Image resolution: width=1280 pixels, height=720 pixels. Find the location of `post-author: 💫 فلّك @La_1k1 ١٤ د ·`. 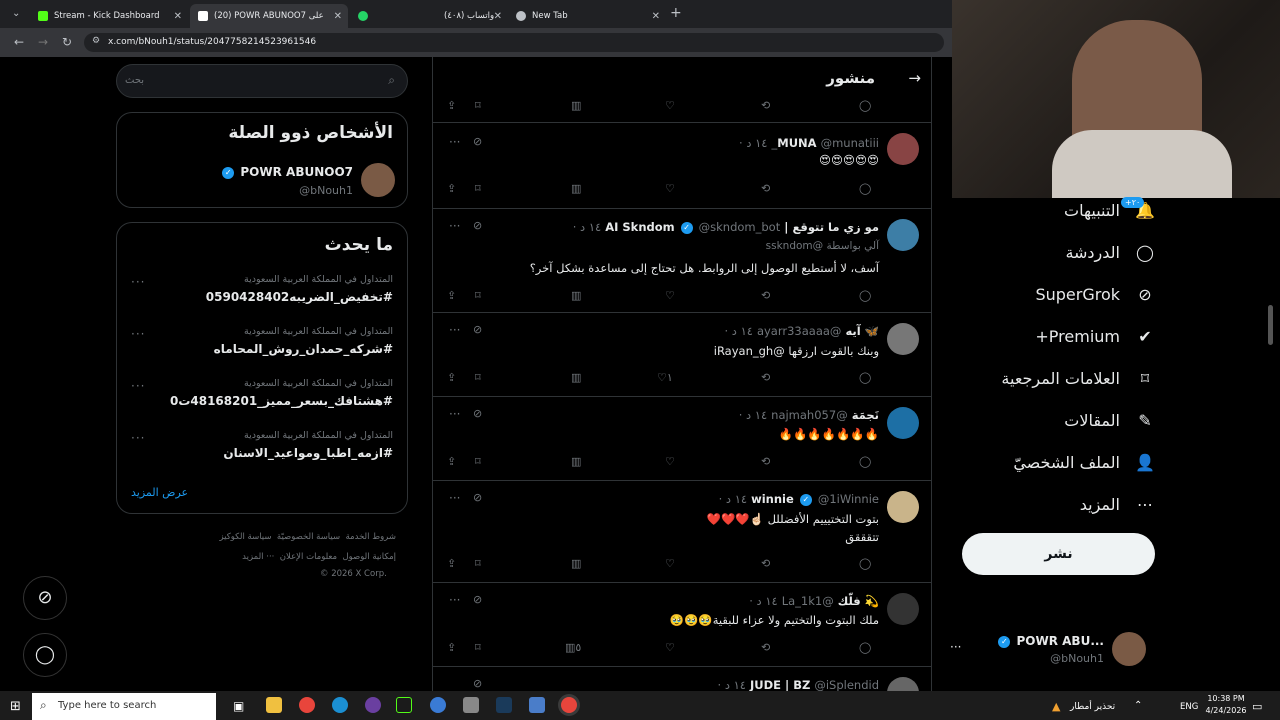

post-author: 💫 فلّك @La_1k1 ١٤ د · is located at coordinates (814, 601).